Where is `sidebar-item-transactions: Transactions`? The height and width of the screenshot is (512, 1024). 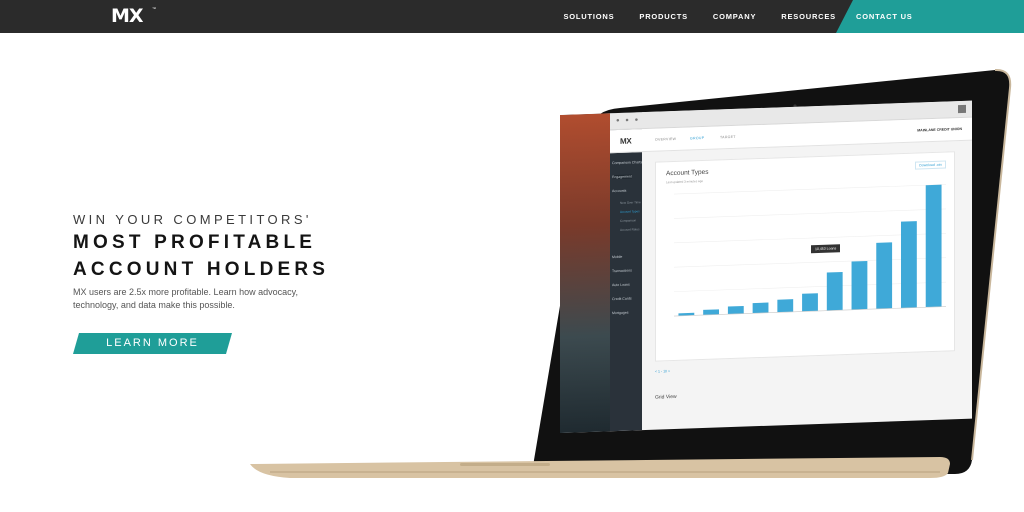
sidebar-item-transactions: Transactions is located at coordinates (622, 270).